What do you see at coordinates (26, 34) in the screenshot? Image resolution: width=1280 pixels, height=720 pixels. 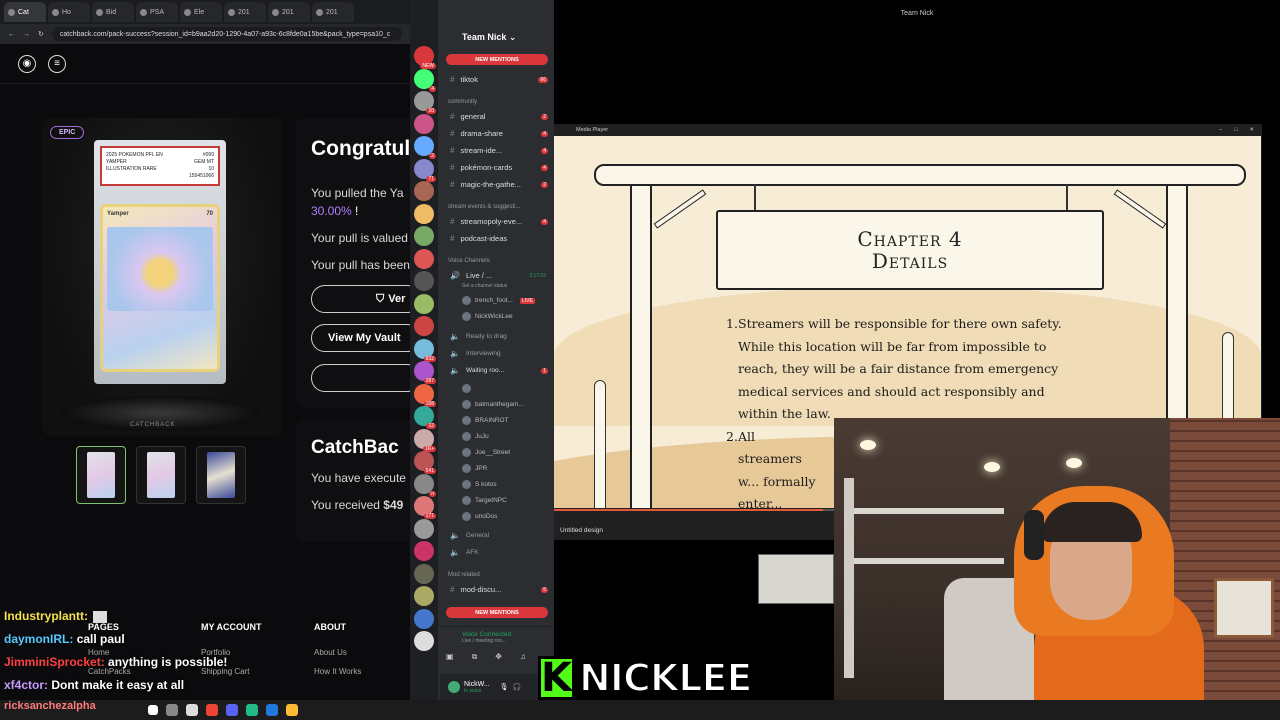 I see `forward-icon: →` at bounding box center [26, 34].